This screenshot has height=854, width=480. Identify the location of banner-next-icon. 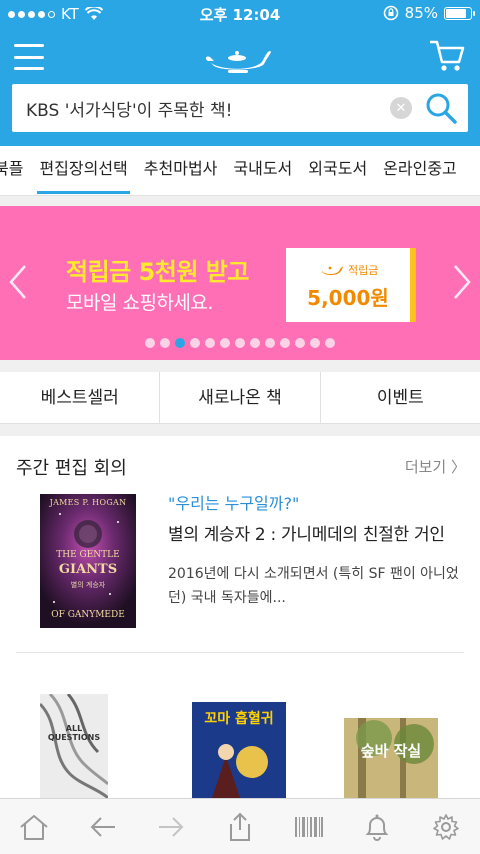
(462, 282).